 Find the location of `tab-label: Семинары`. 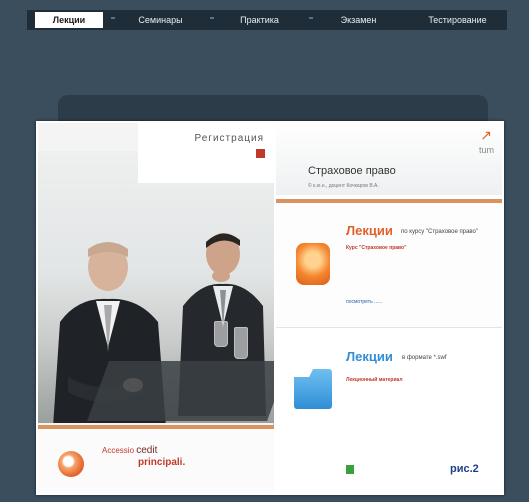

tab-label: Семинары is located at coordinates (160, 20).